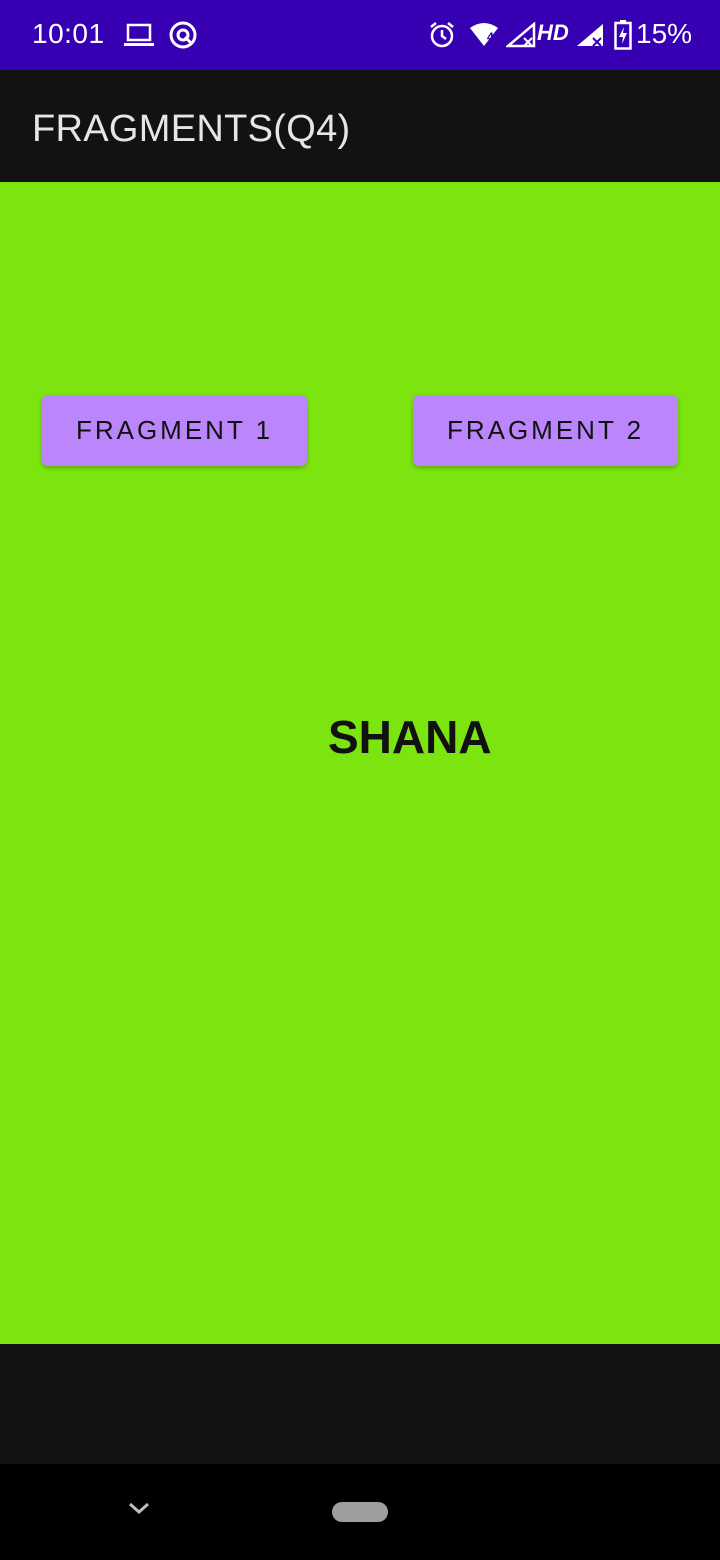 Image resolution: width=720 pixels, height=1560 pixels. What do you see at coordinates (360, 1404) in the screenshot?
I see `bottom-area` at bounding box center [360, 1404].